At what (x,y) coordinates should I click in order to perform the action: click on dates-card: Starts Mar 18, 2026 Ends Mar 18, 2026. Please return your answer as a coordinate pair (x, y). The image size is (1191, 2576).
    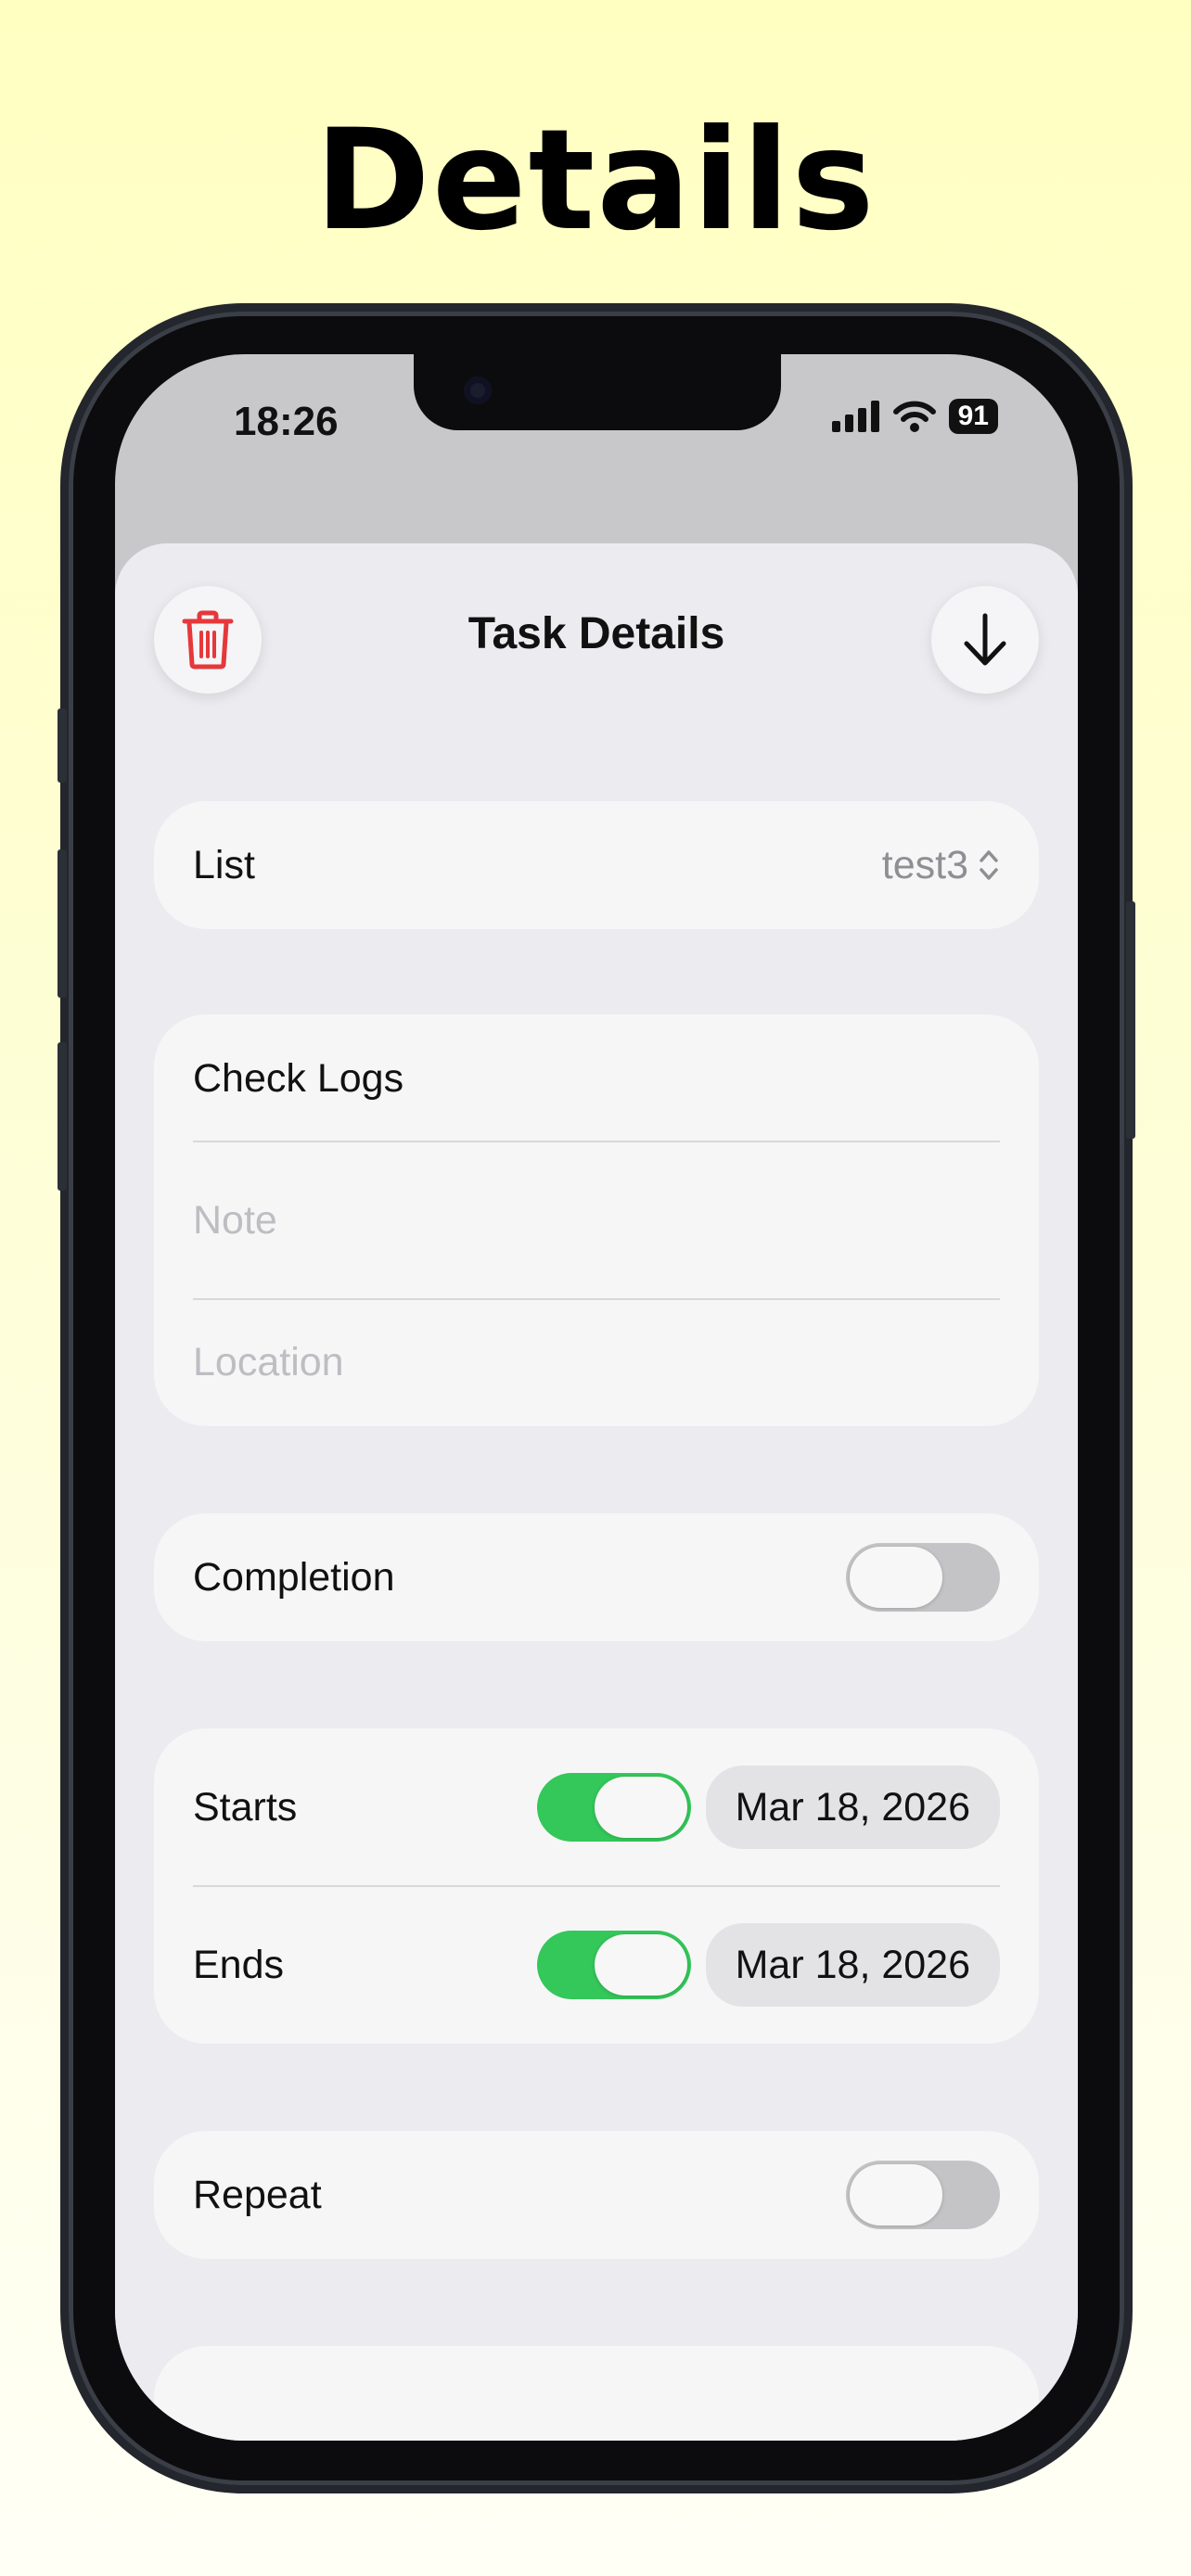
    Looking at the image, I should click on (597, 1886).